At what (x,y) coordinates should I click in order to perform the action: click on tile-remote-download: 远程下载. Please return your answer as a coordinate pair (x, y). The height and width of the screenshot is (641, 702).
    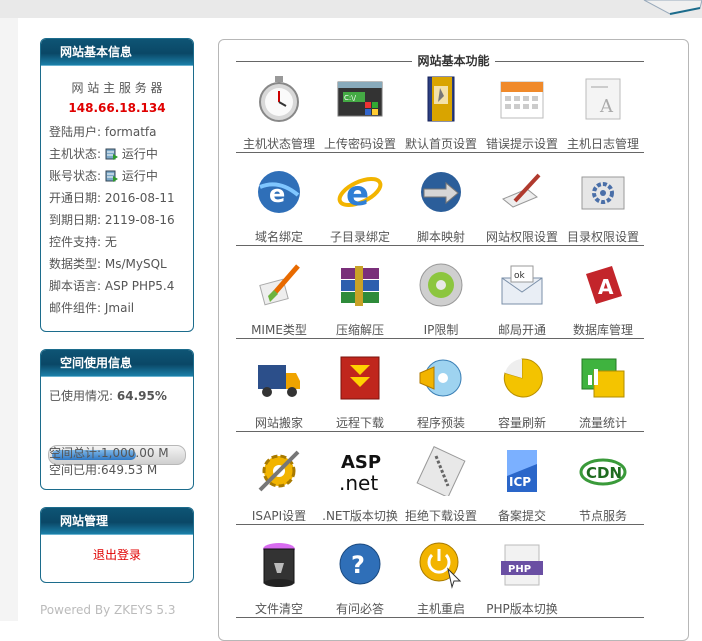
    Looking at the image, I should click on (360, 392).